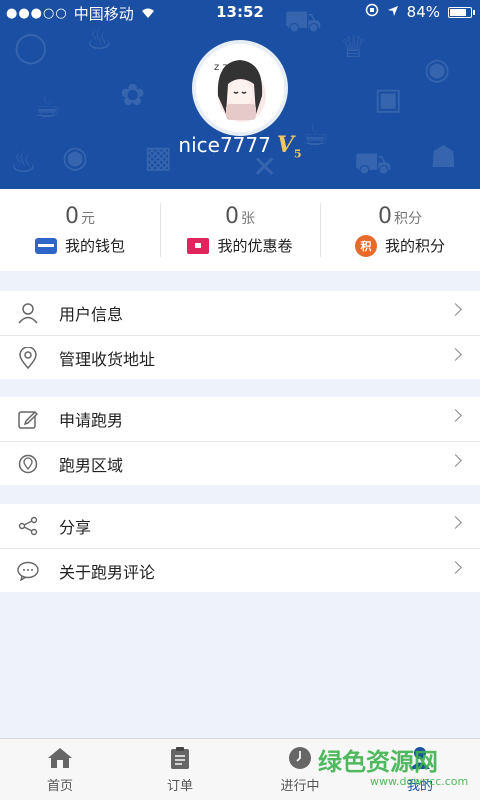  What do you see at coordinates (255, 246) in the screenshot?
I see `coupon-label: 我的优惠卷` at bounding box center [255, 246].